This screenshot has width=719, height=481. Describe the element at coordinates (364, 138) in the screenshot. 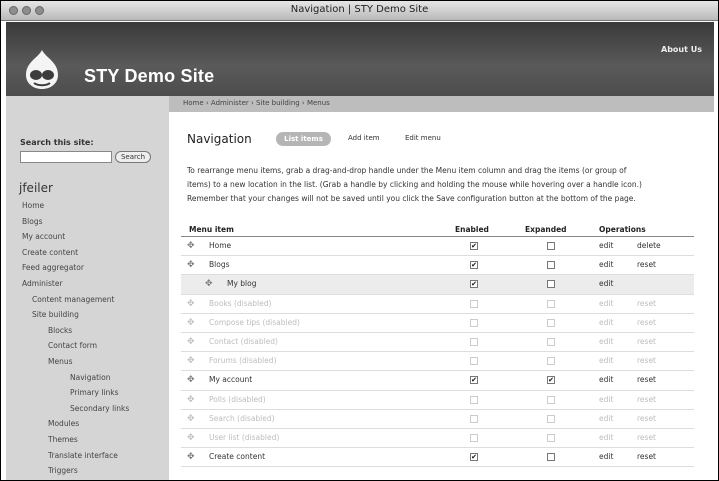

I see `tab-add-item: Add item` at that location.